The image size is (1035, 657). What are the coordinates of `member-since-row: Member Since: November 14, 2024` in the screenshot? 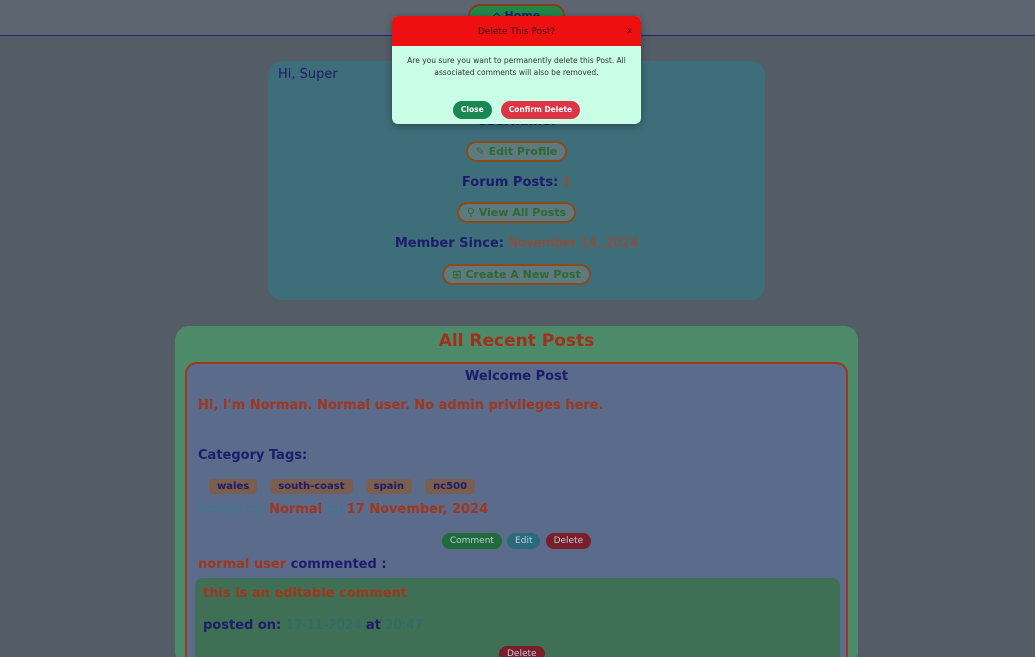 It's located at (516, 243).